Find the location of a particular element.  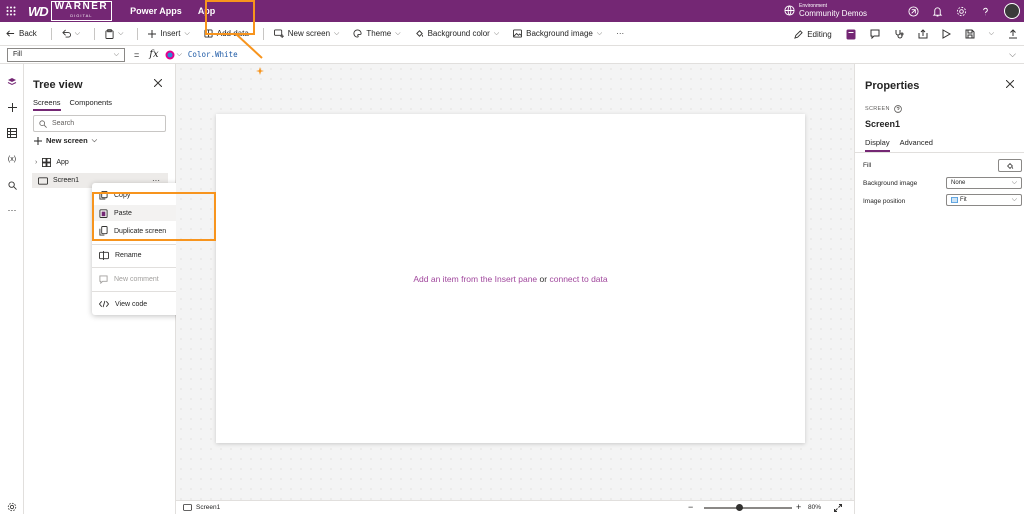

fill-color-button is located at coordinates (1010, 165).